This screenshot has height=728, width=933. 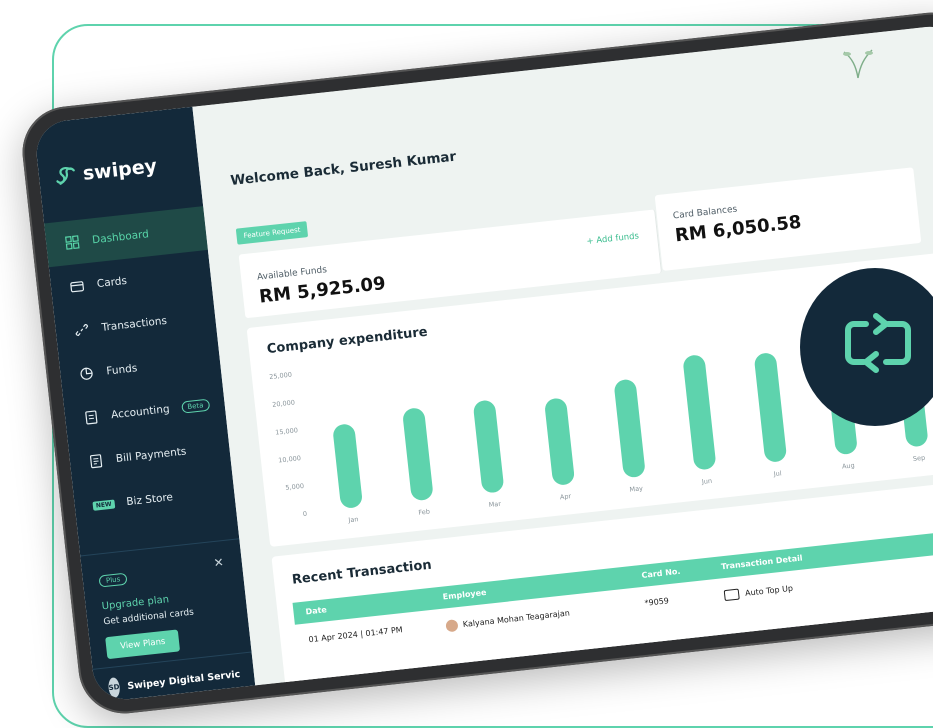 What do you see at coordinates (286, 431) in the screenshot?
I see `y-tick-label: 15,000` at bounding box center [286, 431].